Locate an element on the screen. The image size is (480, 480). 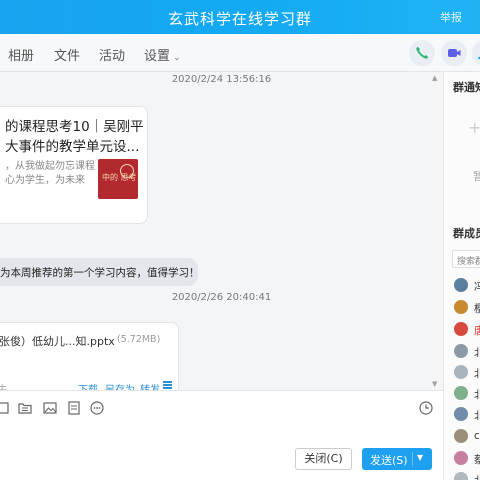
member-name: 唐 is located at coordinates (477, 330).